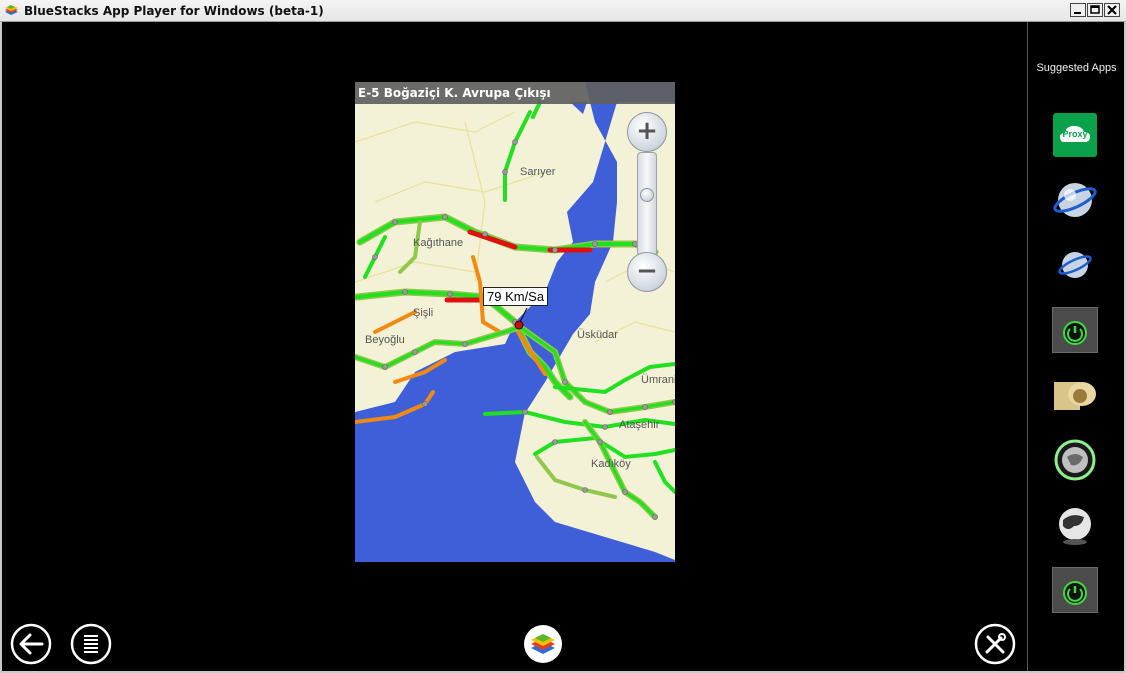  Describe the element at coordinates (438, 243) in the screenshot. I see `place-label: Kağıthane` at that location.